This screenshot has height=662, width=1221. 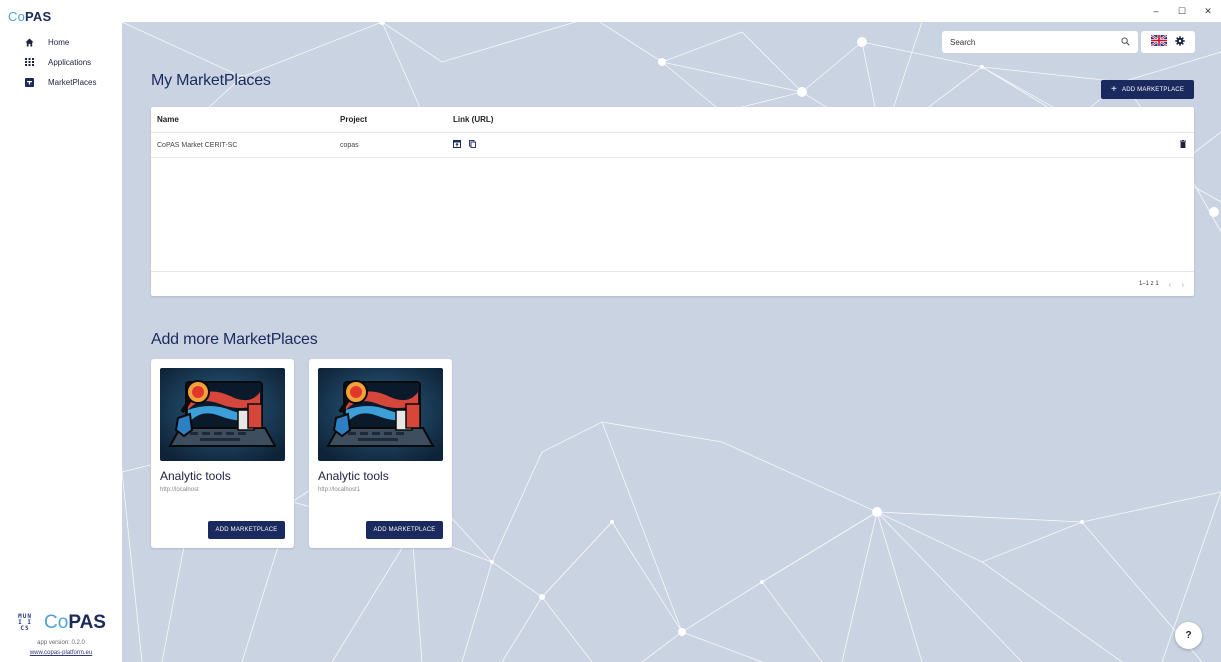 I want to click on trash-icon, so click(x=1183, y=145).